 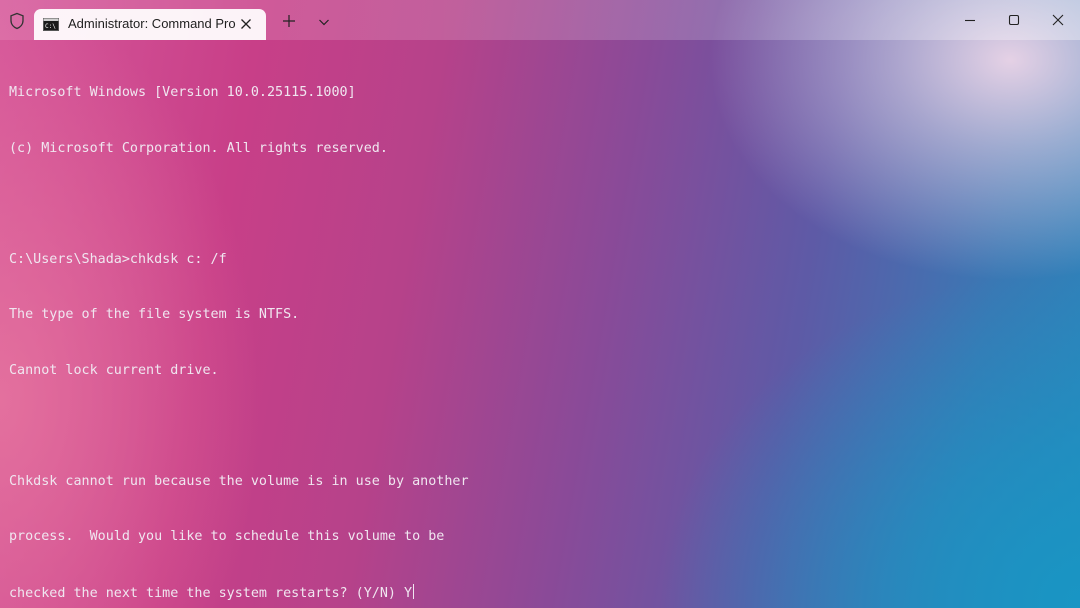 I want to click on title-bar: C:\ Administrator: Command Pro, so click(x=540, y=20).